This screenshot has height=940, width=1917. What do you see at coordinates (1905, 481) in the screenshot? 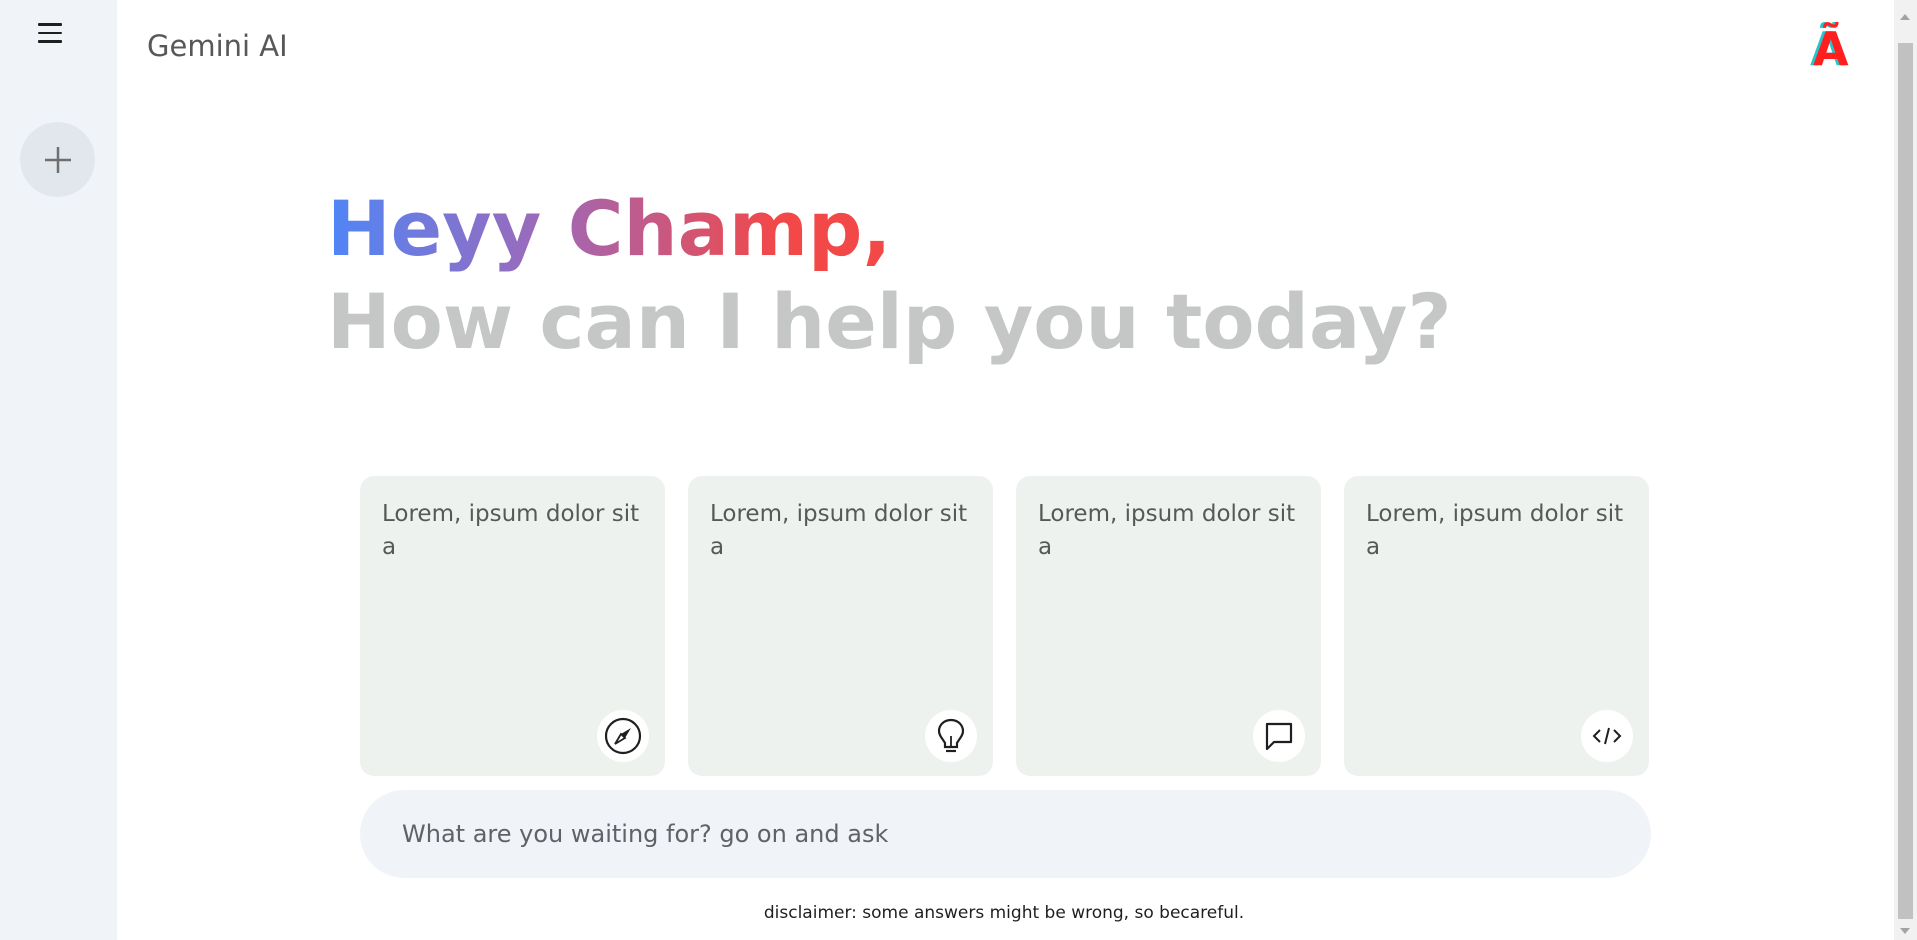
I see `scroll-thumb` at bounding box center [1905, 481].